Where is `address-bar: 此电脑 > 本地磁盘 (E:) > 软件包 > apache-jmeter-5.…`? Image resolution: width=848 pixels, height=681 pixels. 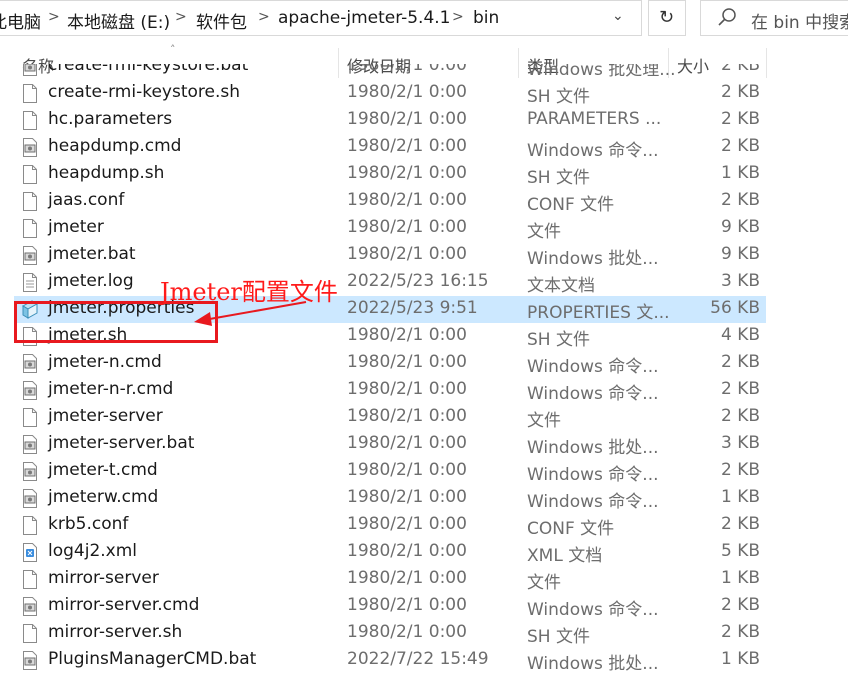 address-bar: 此电脑 > 本地磁盘 (E:) > 软件包 > apache-jmeter-5.… is located at coordinates (321, 18).